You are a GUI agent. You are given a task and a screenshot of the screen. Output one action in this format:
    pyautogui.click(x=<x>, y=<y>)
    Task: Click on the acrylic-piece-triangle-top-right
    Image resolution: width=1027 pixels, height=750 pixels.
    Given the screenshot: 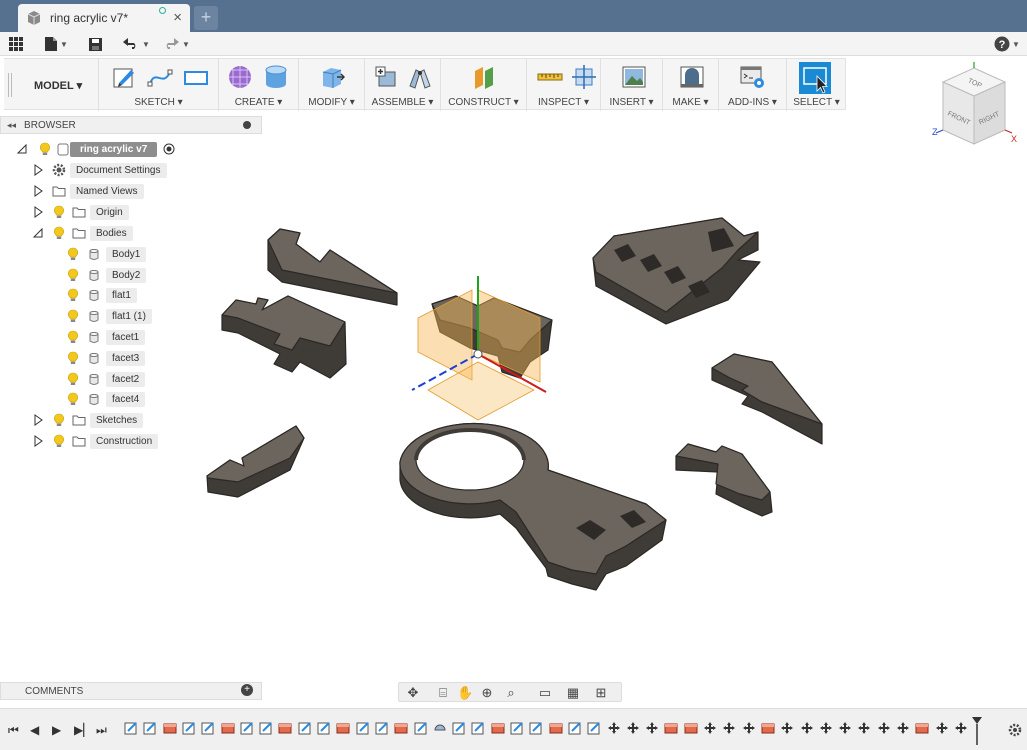 What is the action you would take?
    pyautogui.click(x=676, y=271)
    